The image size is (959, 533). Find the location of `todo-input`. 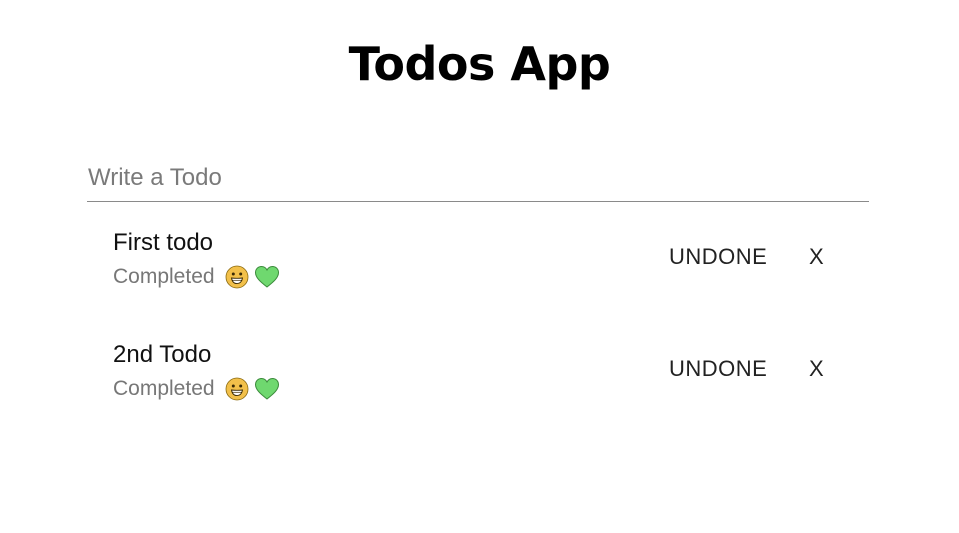

todo-input is located at coordinates (479, 178).